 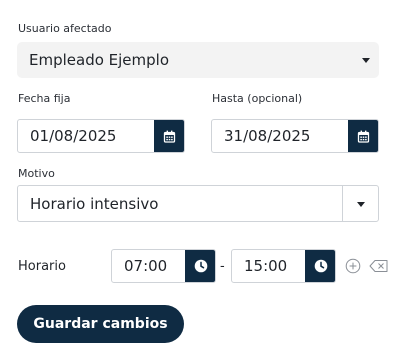 What do you see at coordinates (44, 98) in the screenshot?
I see `fecha-label: Fecha fija` at bounding box center [44, 98].